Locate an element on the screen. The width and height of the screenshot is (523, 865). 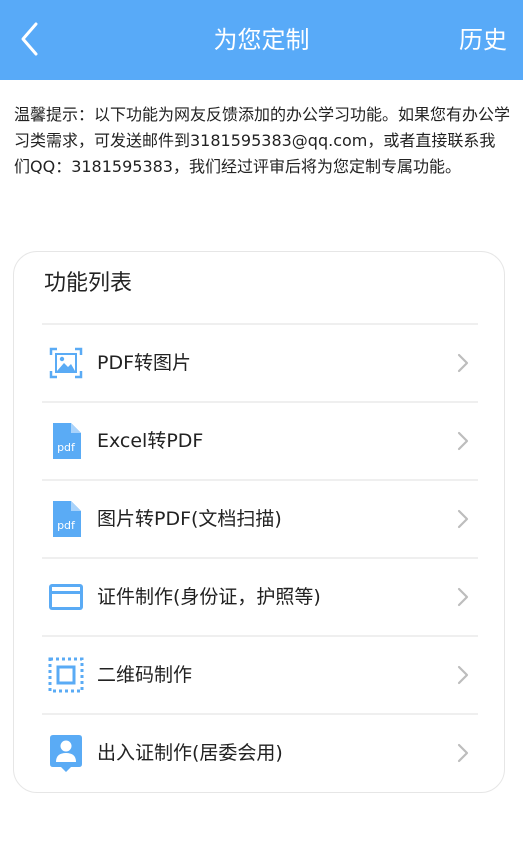
feature-item-access-pass: 出入证制作(居委会用) is located at coordinates (260, 752).